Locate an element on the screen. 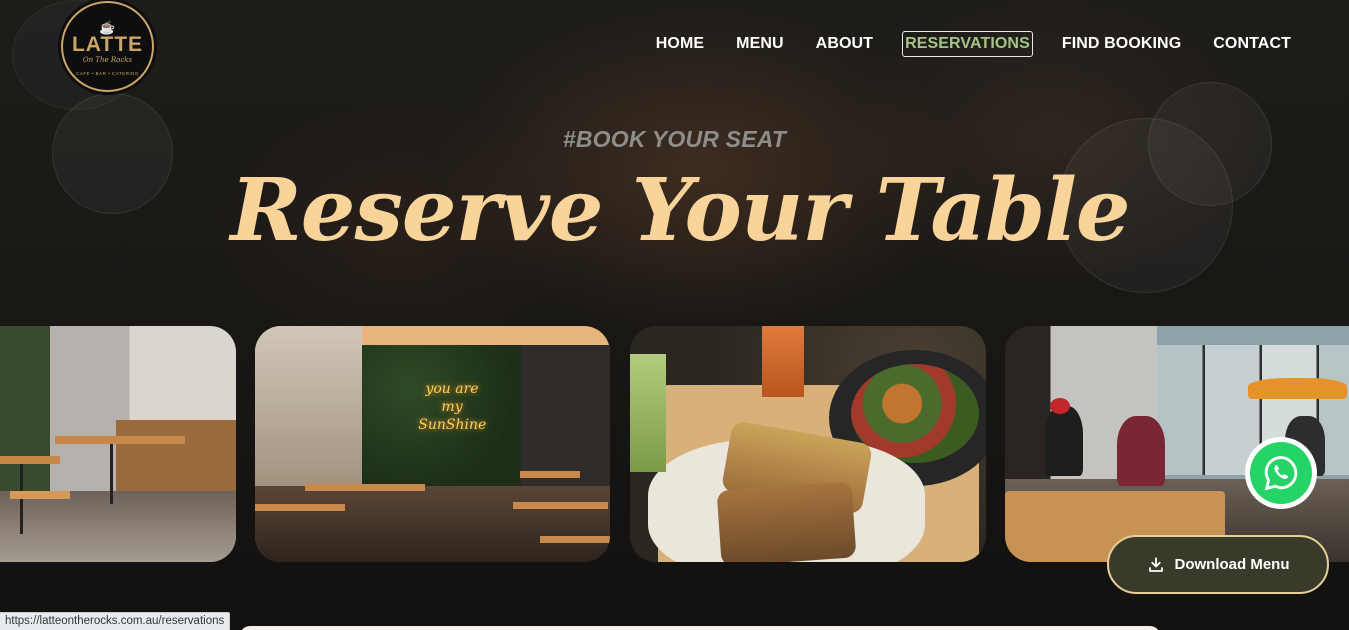 Image resolution: width=1349 pixels, height=630 pixels. whatsapp-button is located at coordinates (1281, 473).